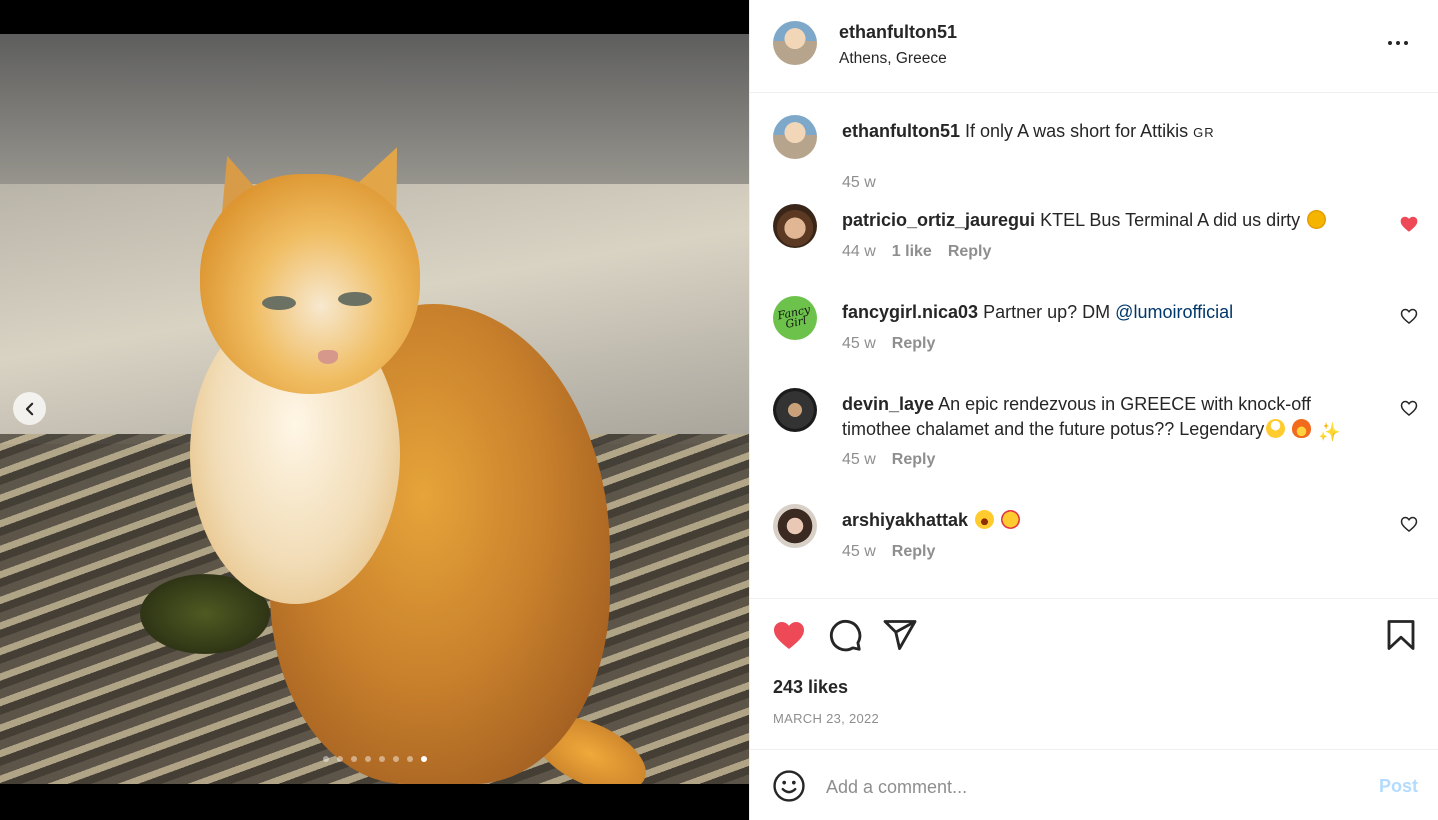 This screenshot has height=820, width=1438. I want to click on heart-filled-icon, so click(1409, 224).